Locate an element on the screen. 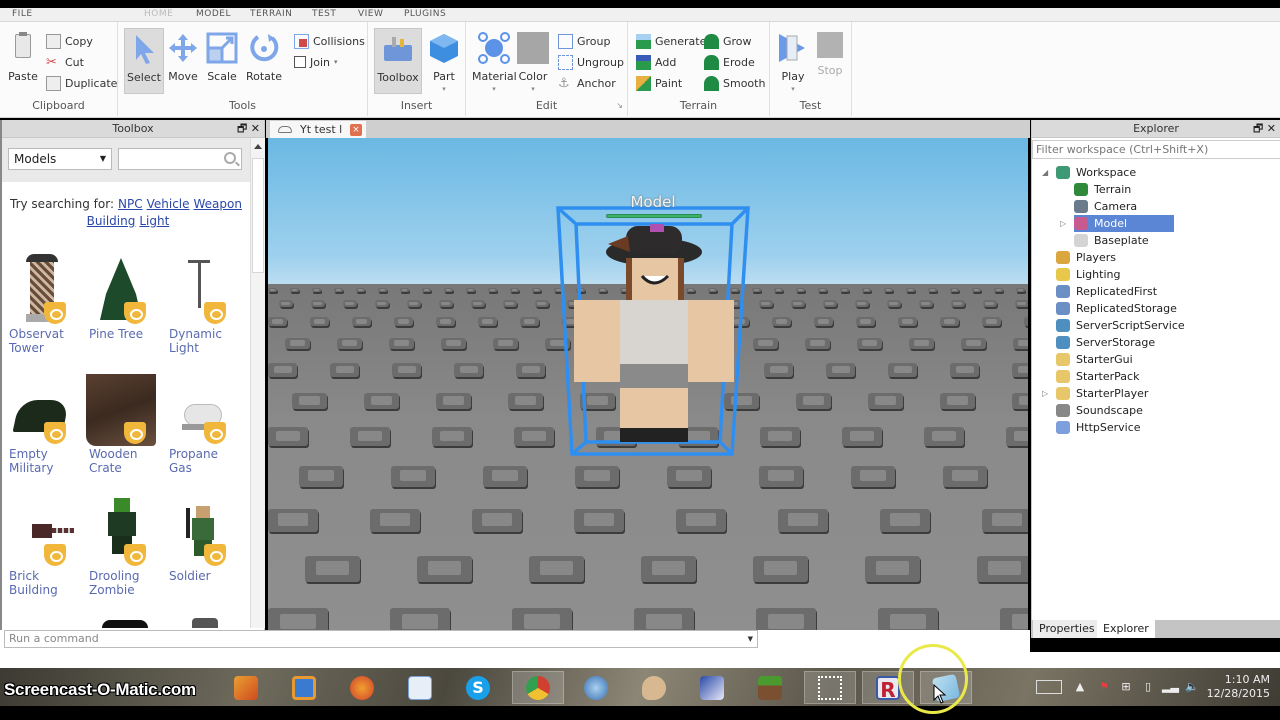 The width and height of the screenshot is (1280, 720). erode-terrain-button: Erode is located at coordinates (729, 62).